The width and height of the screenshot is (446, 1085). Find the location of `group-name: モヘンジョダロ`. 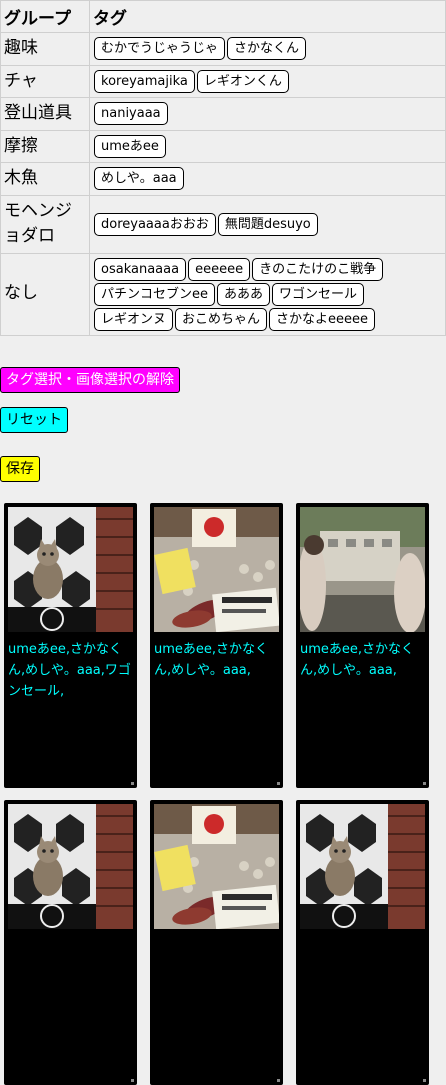

group-name: モヘンジョダロ is located at coordinates (45, 224).